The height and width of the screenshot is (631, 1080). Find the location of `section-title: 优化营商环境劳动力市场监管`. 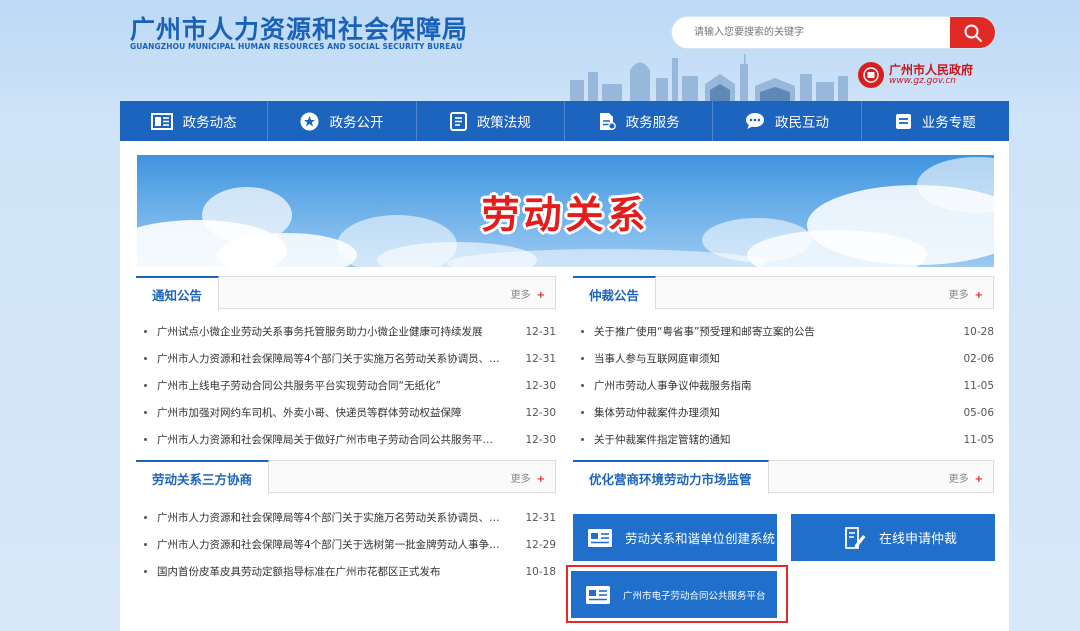

section-title: 优化营商环境劳动力市场监管 is located at coordinates (671, 477).